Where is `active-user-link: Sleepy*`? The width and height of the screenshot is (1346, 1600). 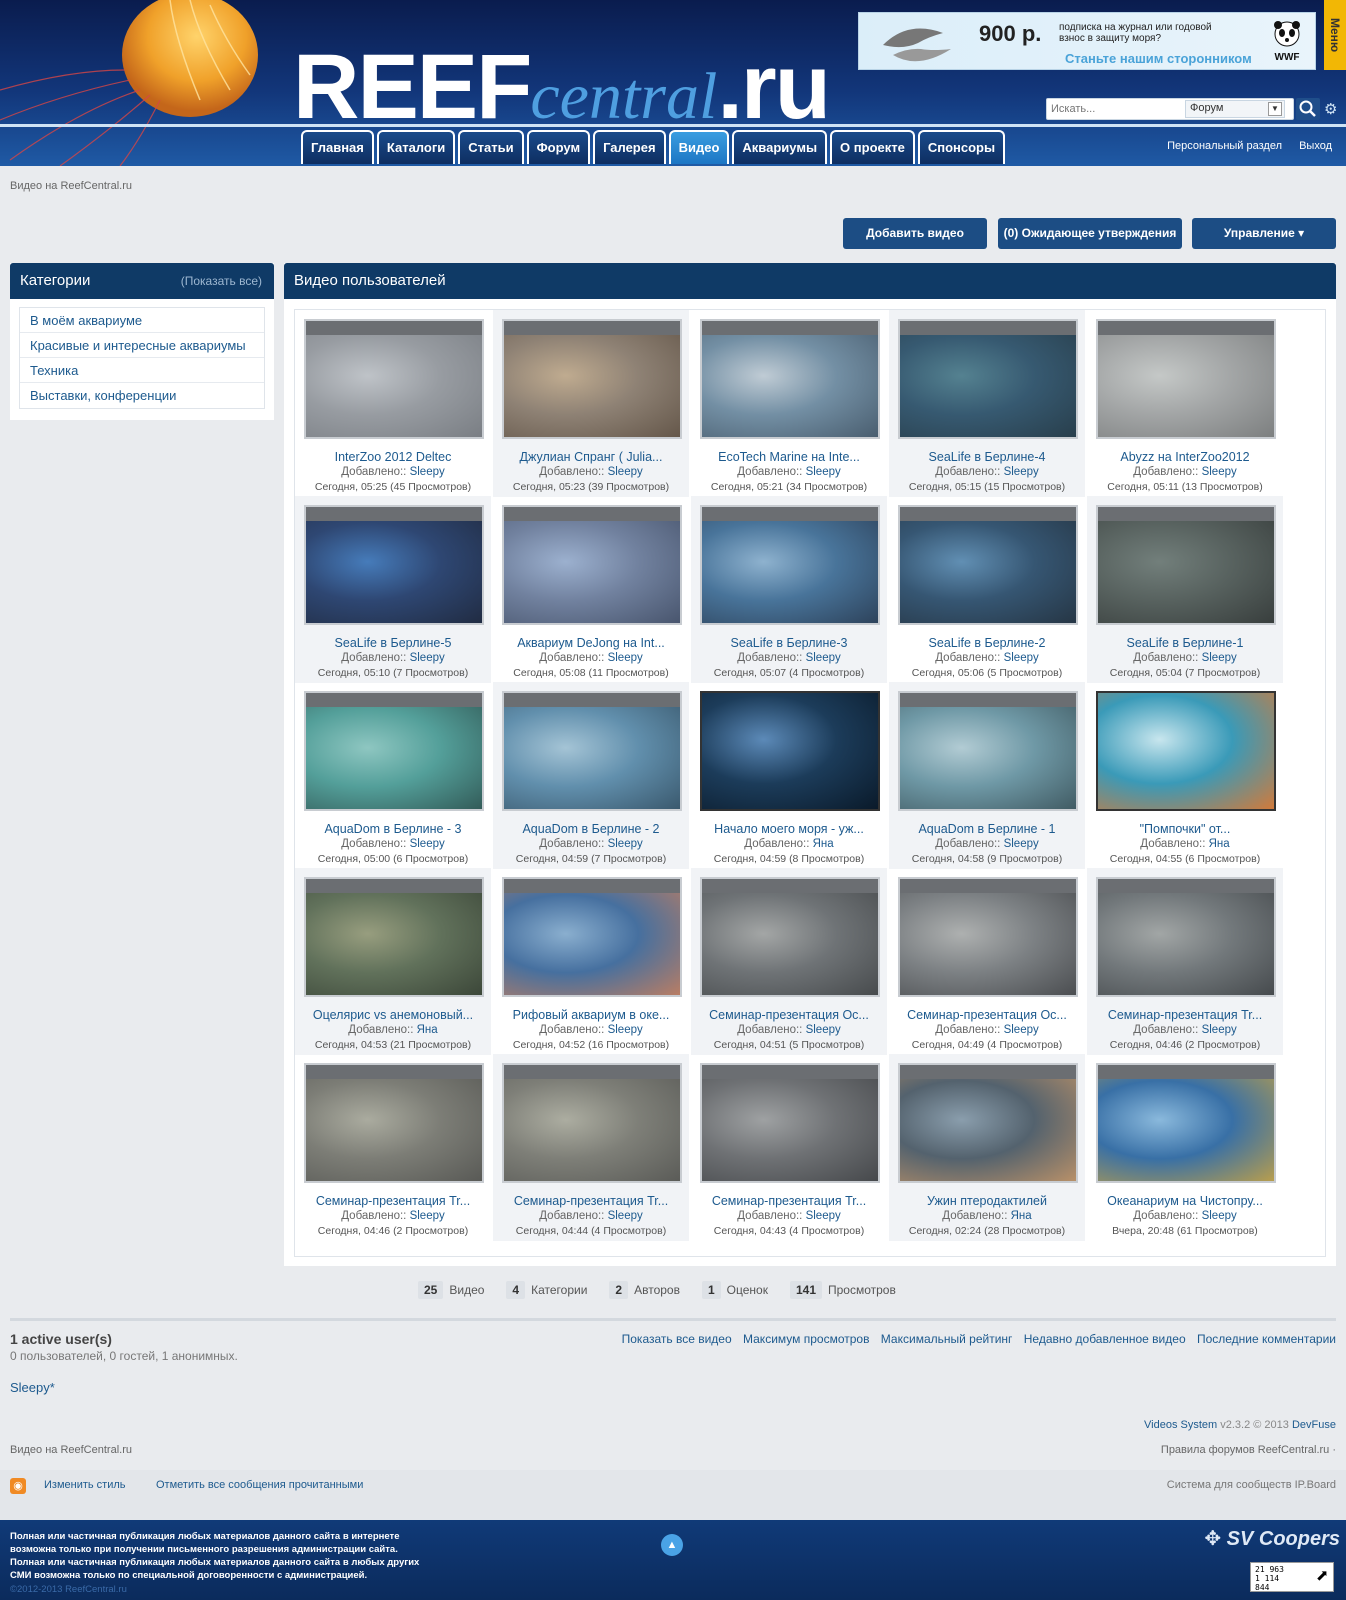 active-user-link: Sleepy* is located at coordinates (32, 1387).